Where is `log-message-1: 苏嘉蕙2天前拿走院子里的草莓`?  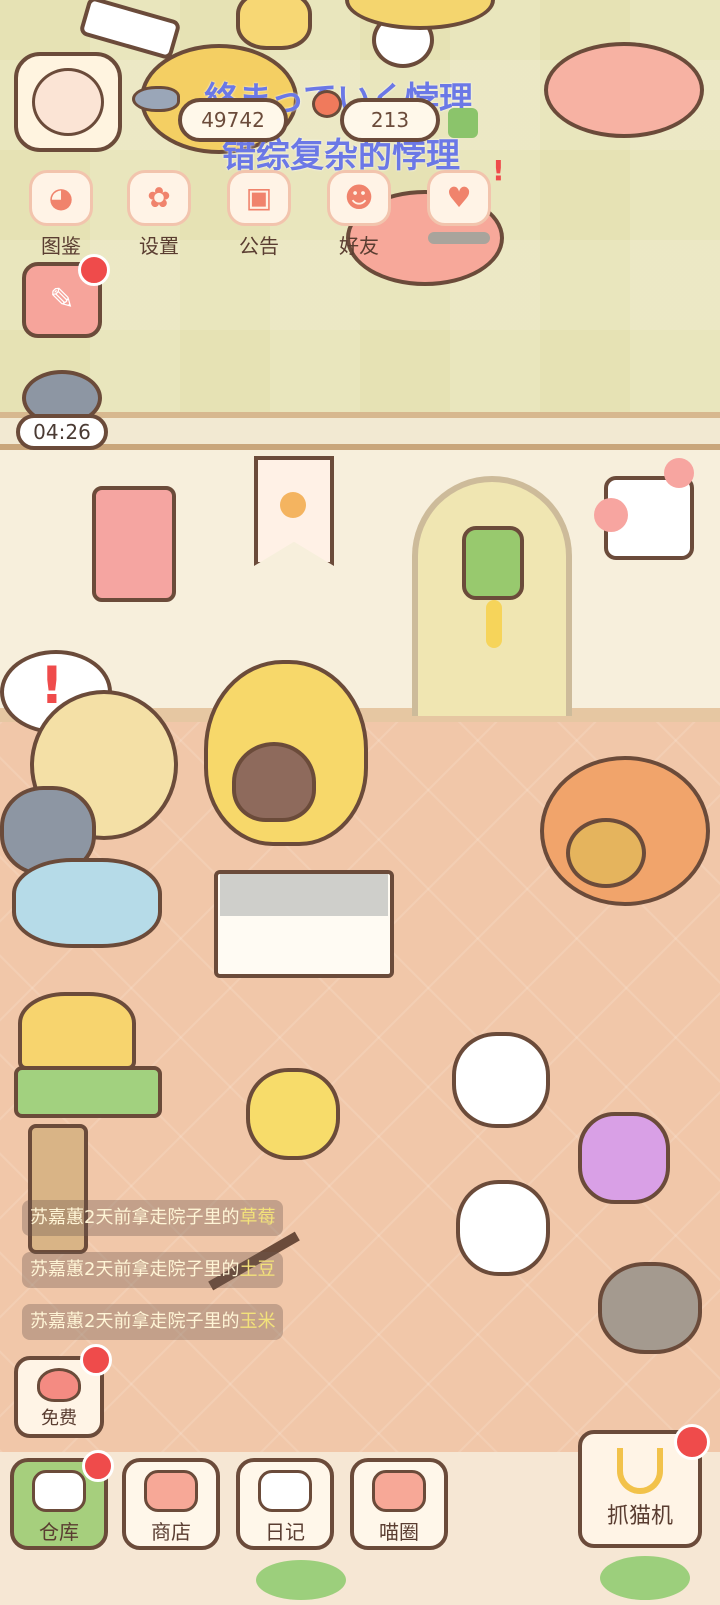 log-message-1: 苏嘉蕙2天前拿走院子里的草莓 is located at coordinates (153, 1218).